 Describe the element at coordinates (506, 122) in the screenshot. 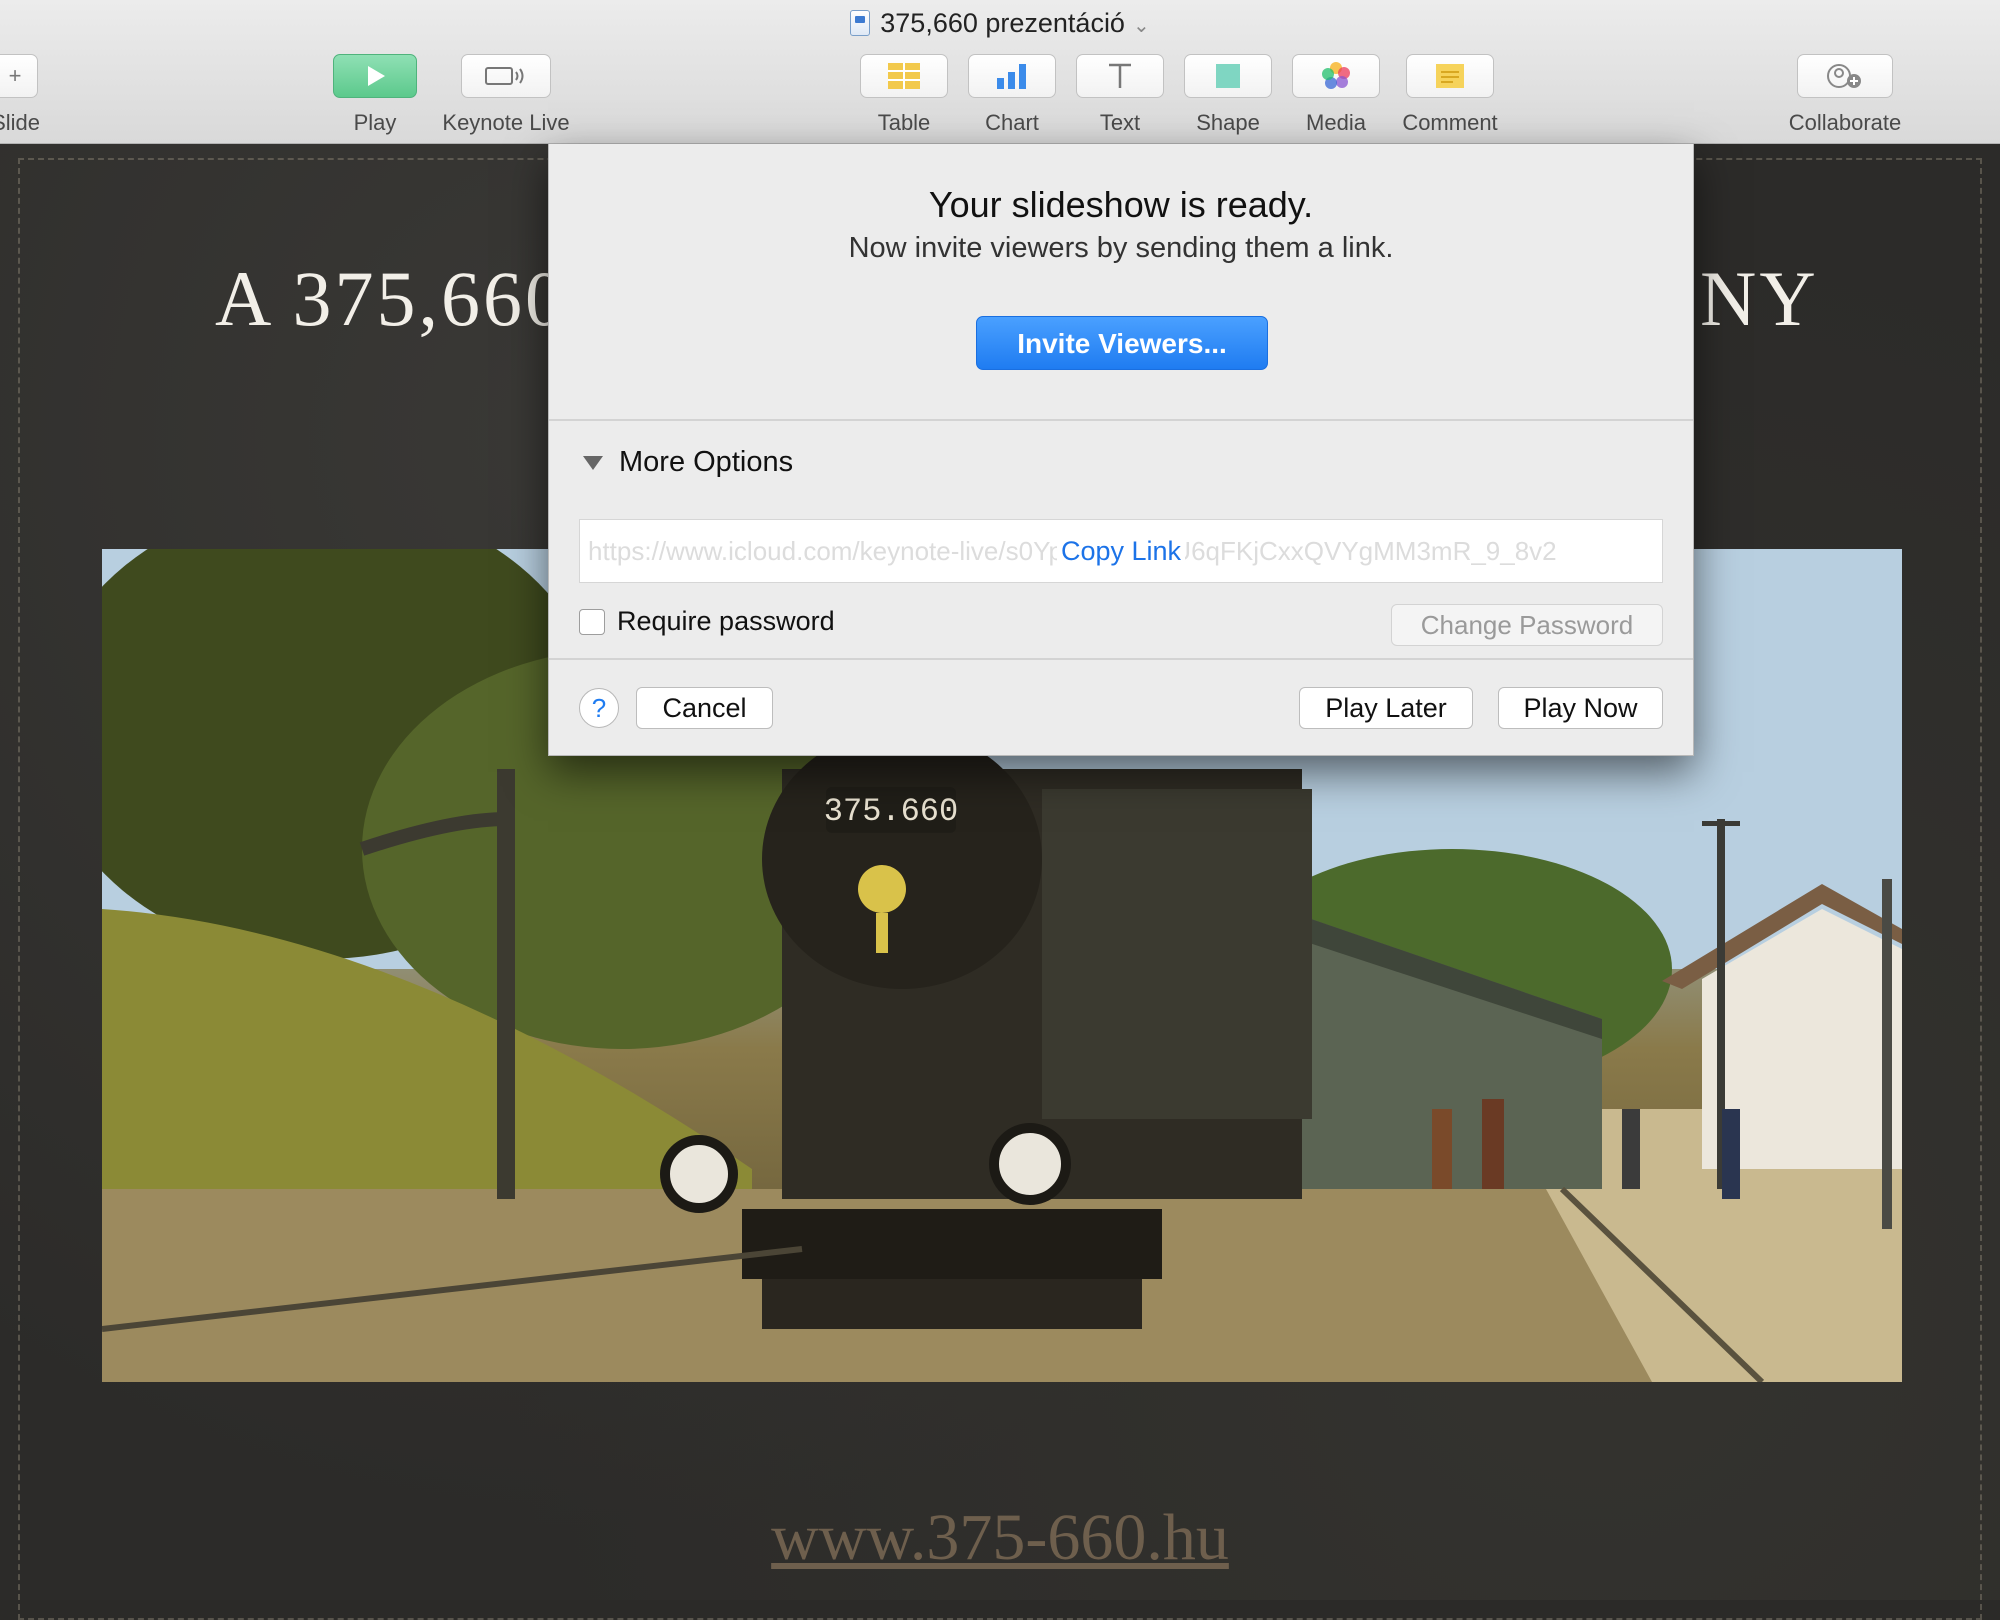

I see `keynote-live-label: Keynote Live` at that location.